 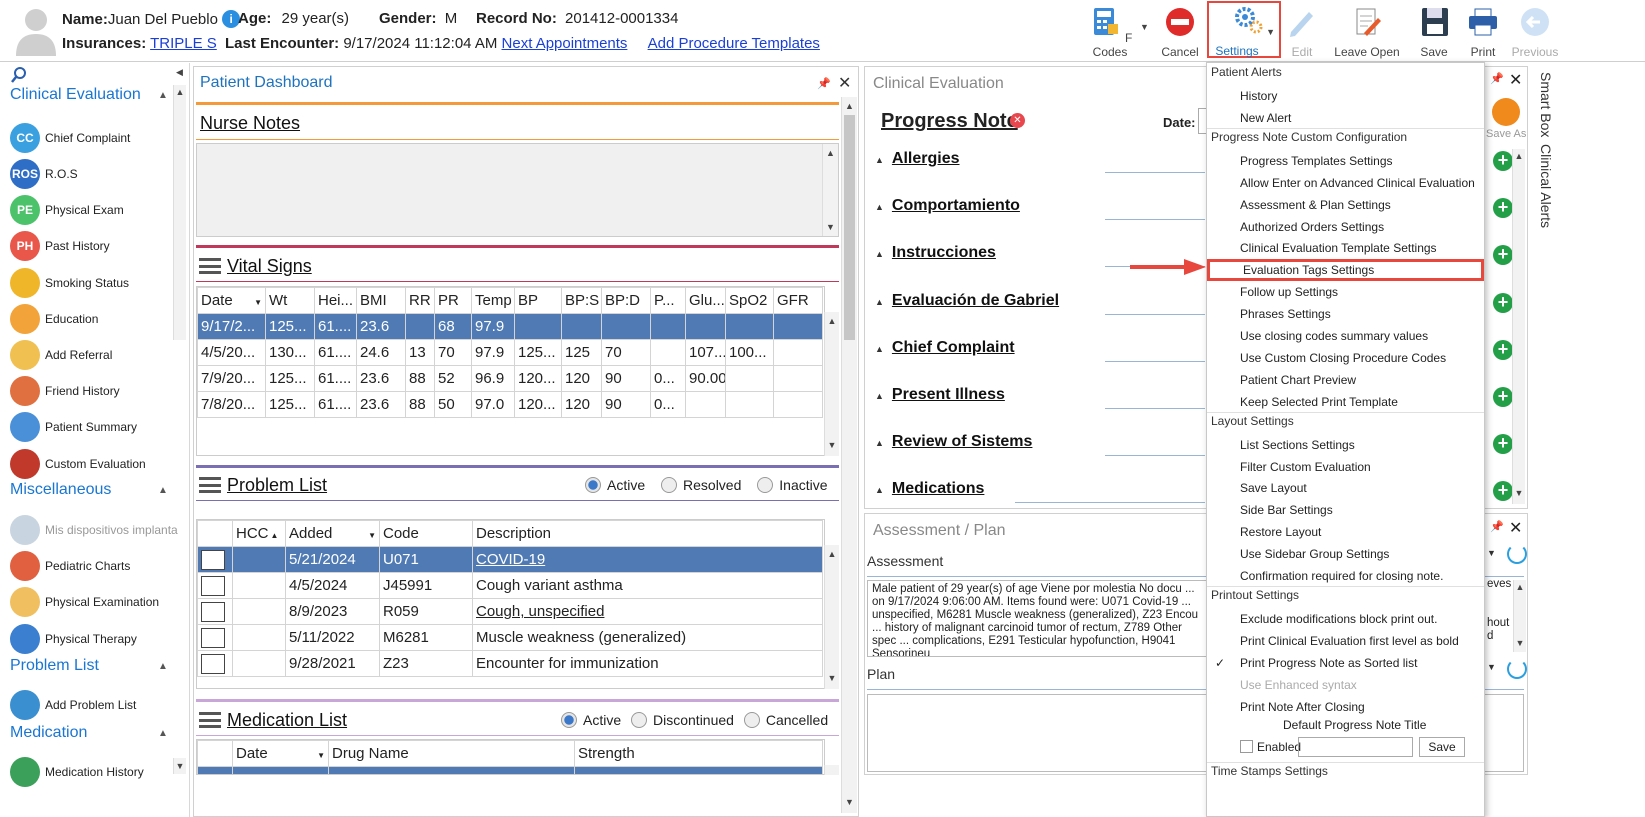 What do you see at coordinates (1017, 120) in the screenshot?
I see `remove-note-icon: ✕` at bounding box center [1017, 120].